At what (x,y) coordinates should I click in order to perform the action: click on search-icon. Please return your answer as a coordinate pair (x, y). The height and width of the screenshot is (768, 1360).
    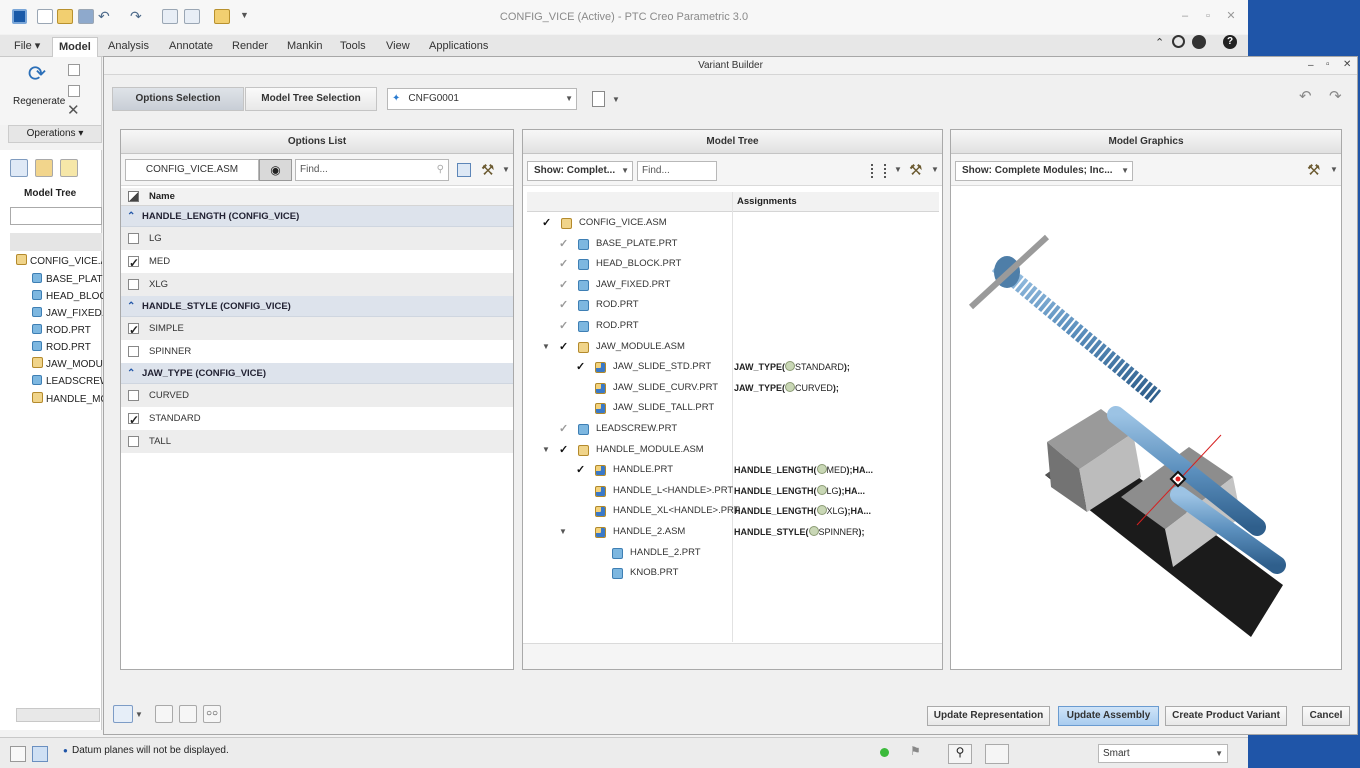
    Looking at the image, I should click on (1178, 41).